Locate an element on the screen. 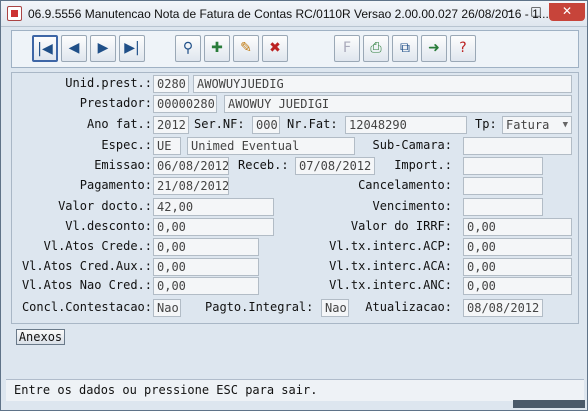  filter-icon: F is located at coordinates (347, 48).